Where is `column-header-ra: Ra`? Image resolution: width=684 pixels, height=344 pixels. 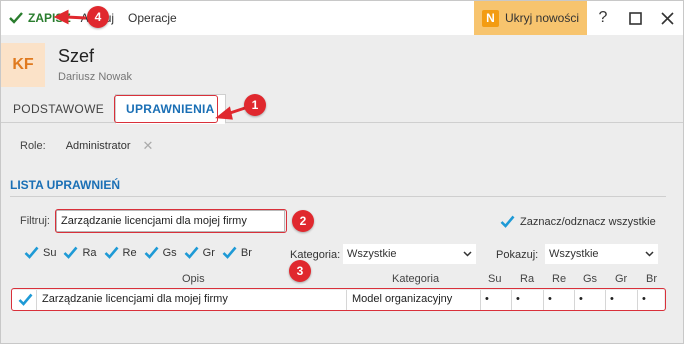 column-header-ra: Ra is located at coordinates (527, 279).